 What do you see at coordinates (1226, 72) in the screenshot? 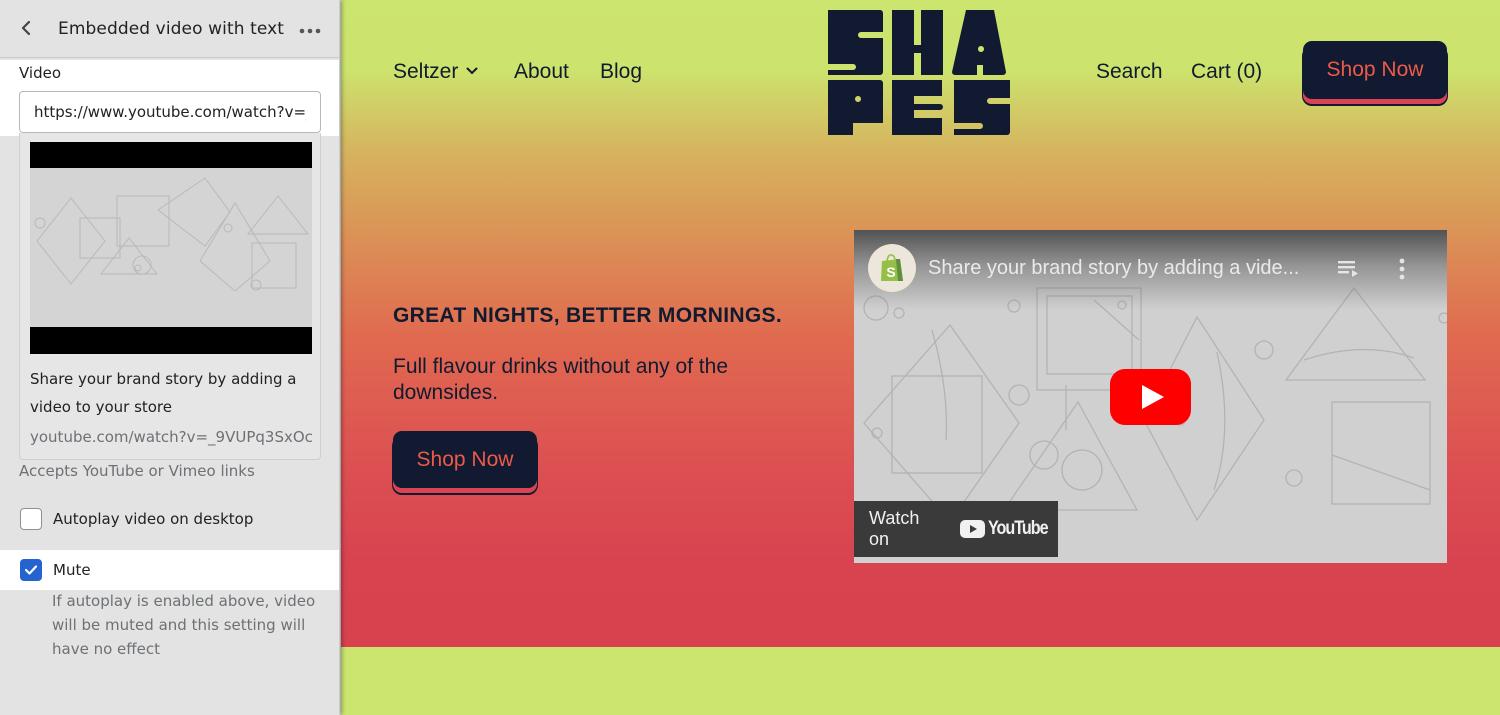
I see `nav-item-cart: Cart (0)` at bounding box center [1226, 72].